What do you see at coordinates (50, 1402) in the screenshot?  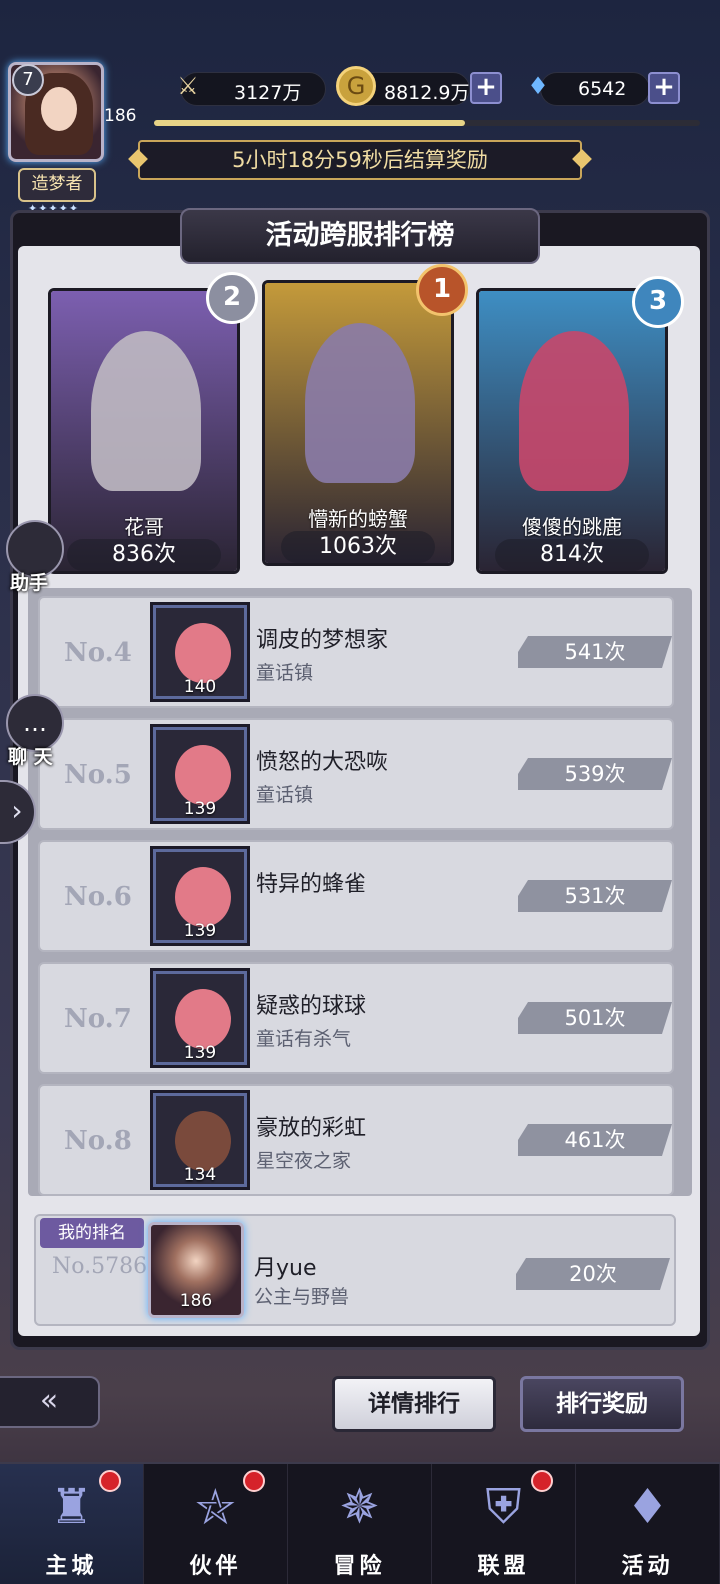 I see `back-button: «` at bounding box center [50, 1402].